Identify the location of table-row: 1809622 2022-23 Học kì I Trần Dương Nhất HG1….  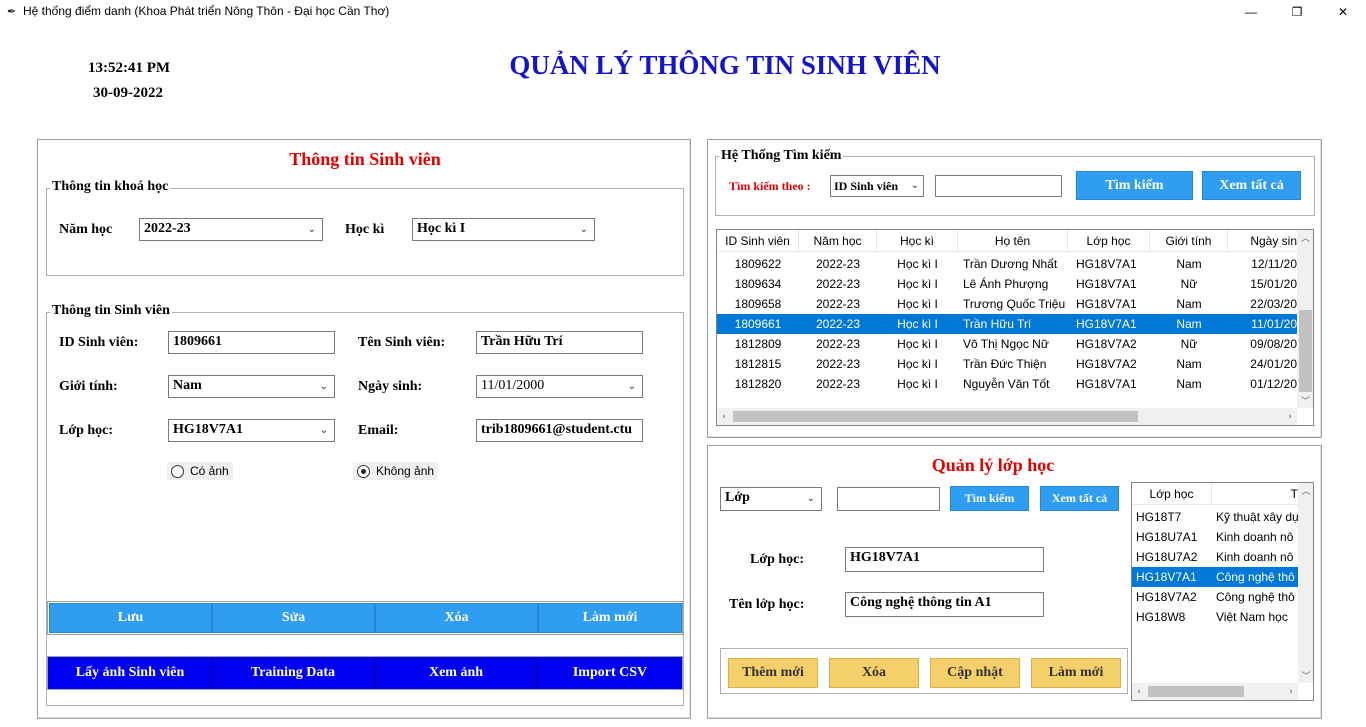
(1007, 264).